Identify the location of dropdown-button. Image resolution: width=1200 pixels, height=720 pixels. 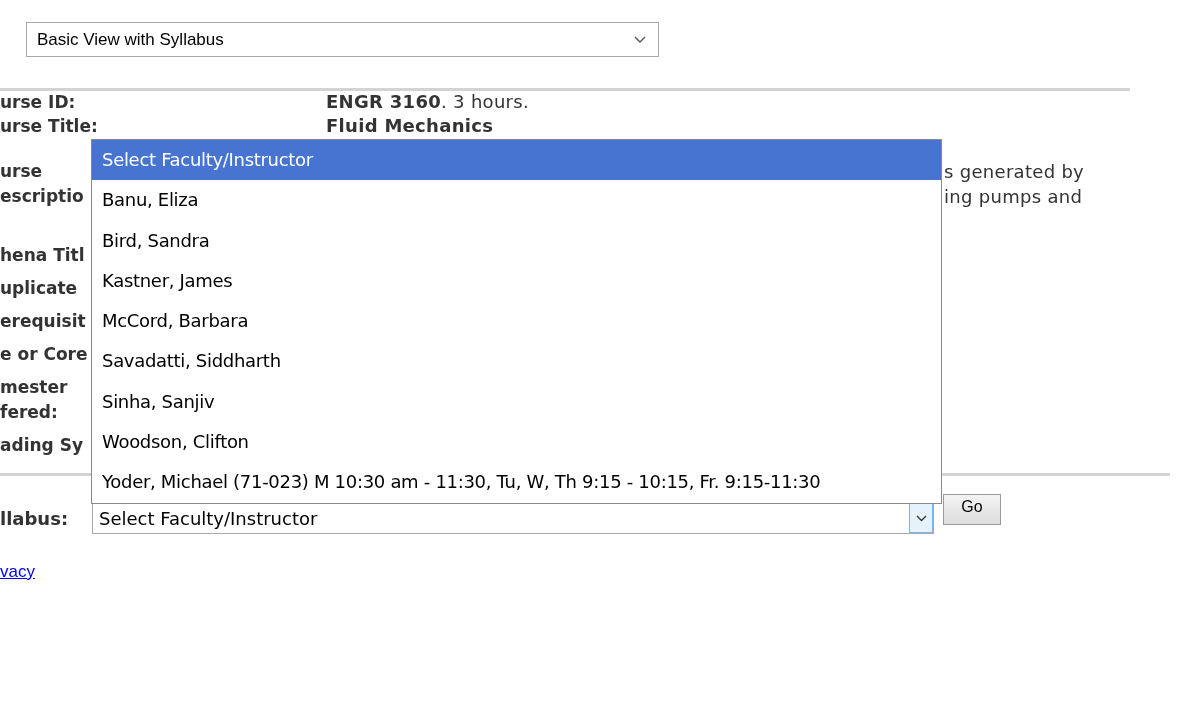
(921, 518).